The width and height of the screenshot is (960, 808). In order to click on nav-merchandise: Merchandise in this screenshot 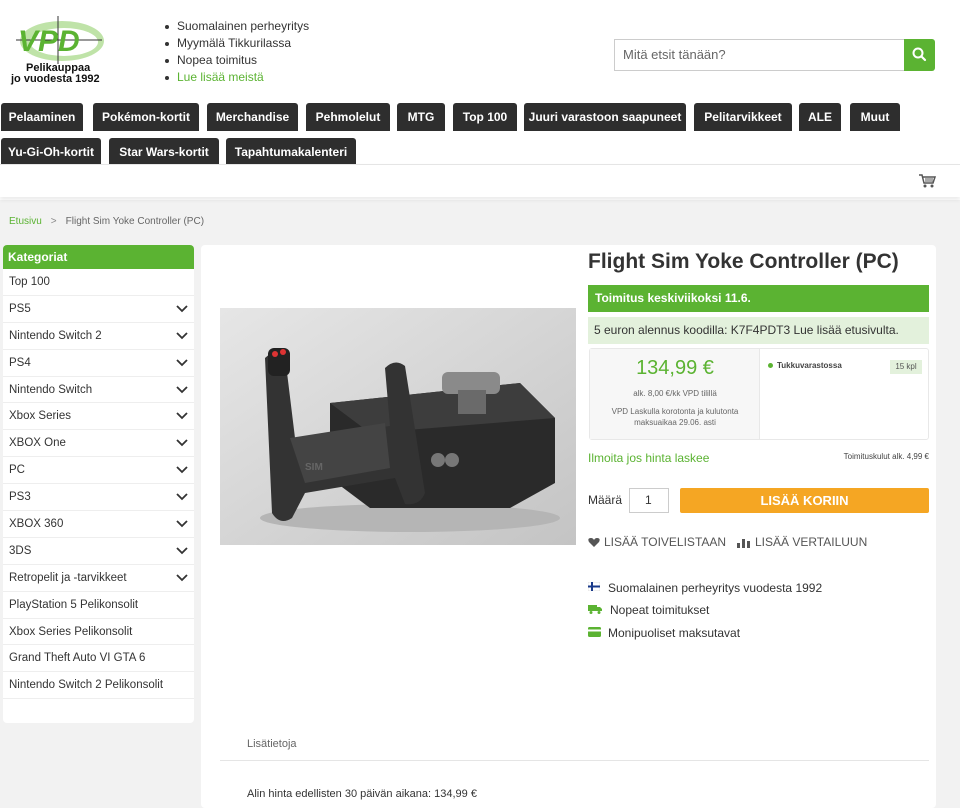, I will do `click(252, 117)`.